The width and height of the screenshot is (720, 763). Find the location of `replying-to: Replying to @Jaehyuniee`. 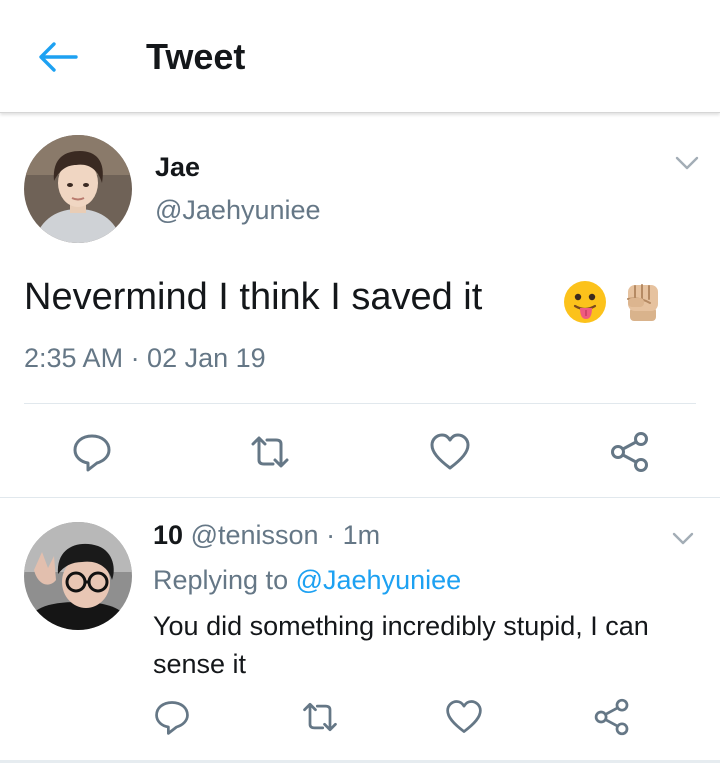

replying-to: Replying to @Jaehyuniee is located at coordinates (307, 580).